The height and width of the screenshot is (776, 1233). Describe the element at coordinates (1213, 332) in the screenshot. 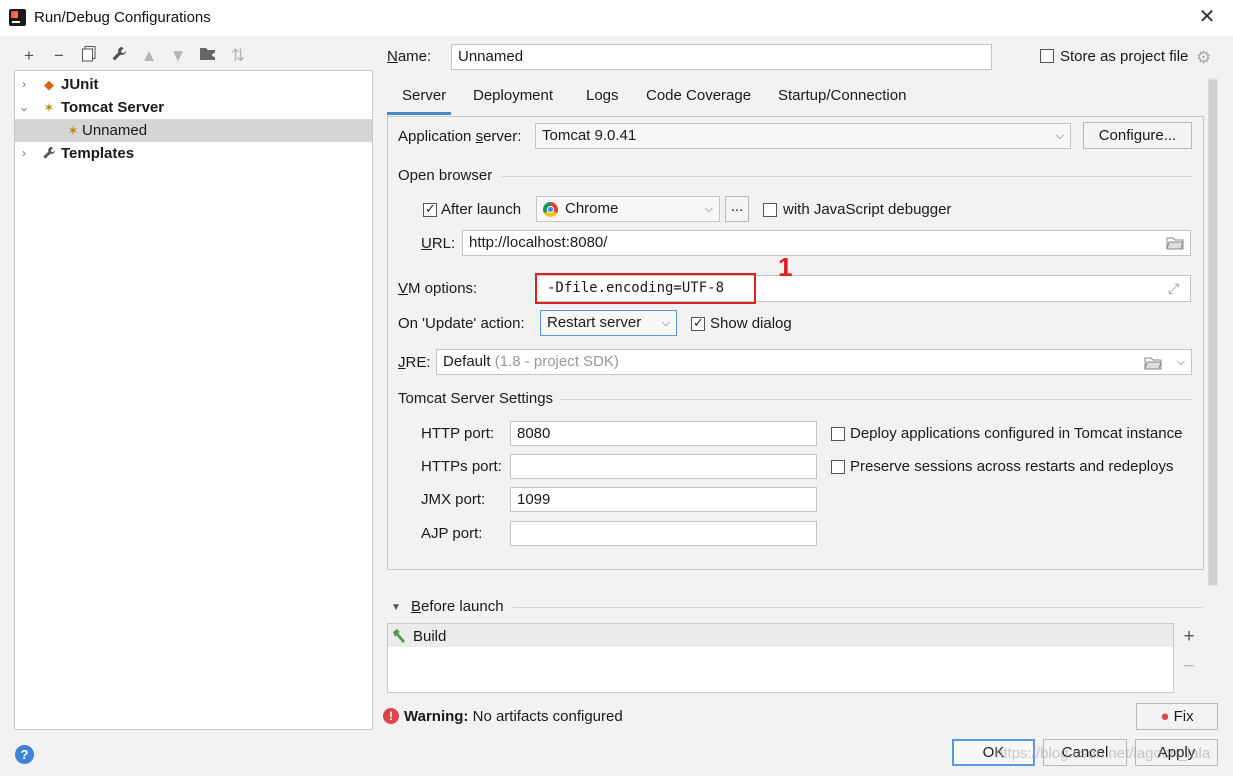

I see `scrollbar-thumb` at that location.